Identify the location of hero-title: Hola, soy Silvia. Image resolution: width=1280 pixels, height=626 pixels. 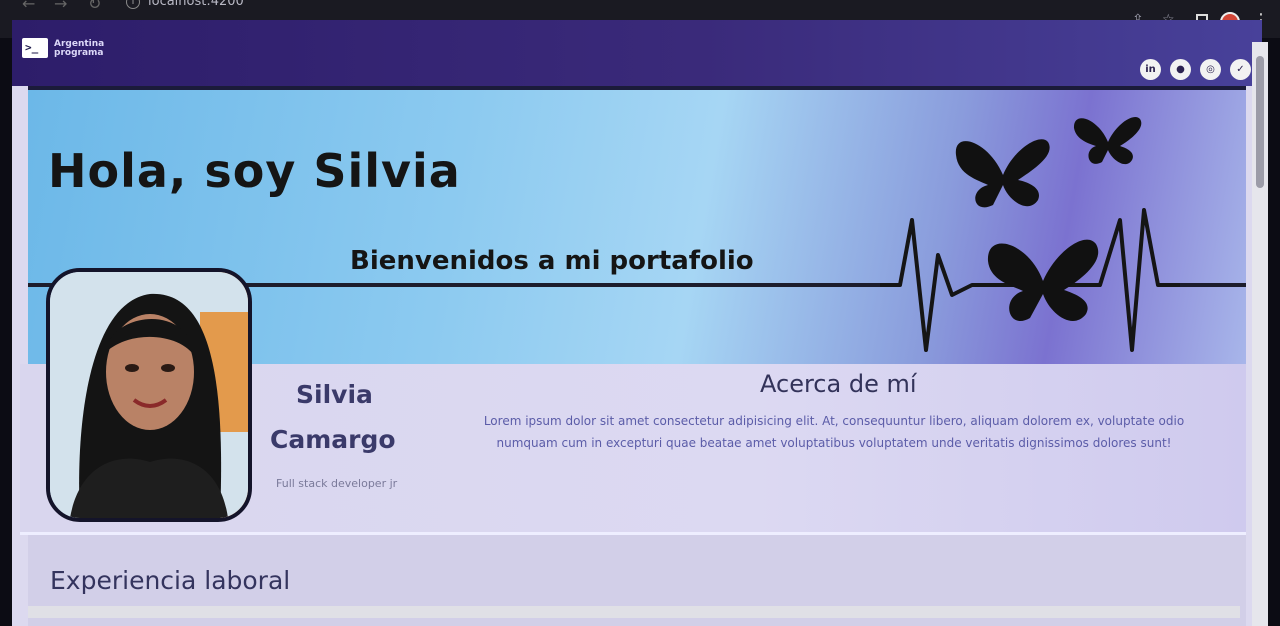
(254, 171).